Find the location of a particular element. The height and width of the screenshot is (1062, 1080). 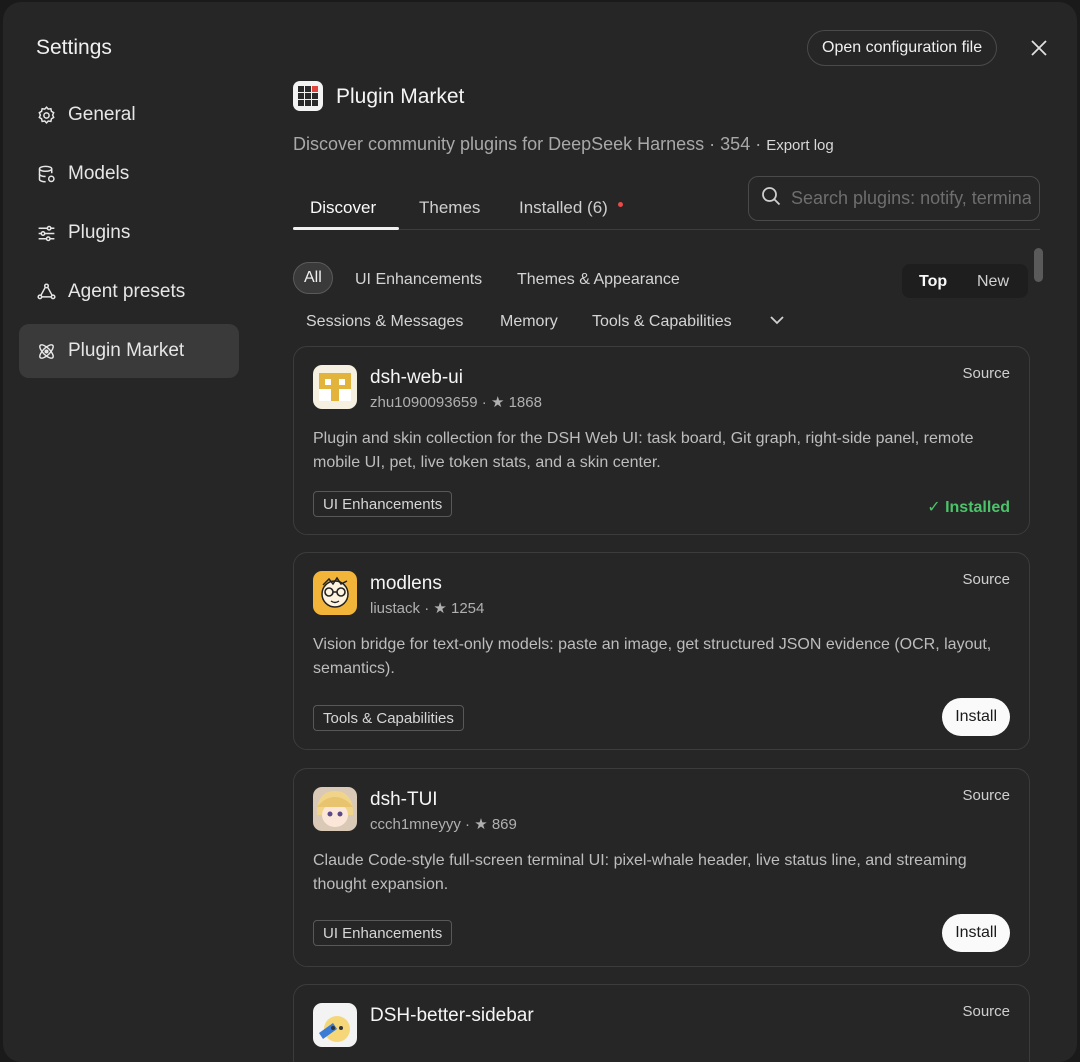

sidebar-item-agent-presets: Agent presets is located at coordinates (129, 292).